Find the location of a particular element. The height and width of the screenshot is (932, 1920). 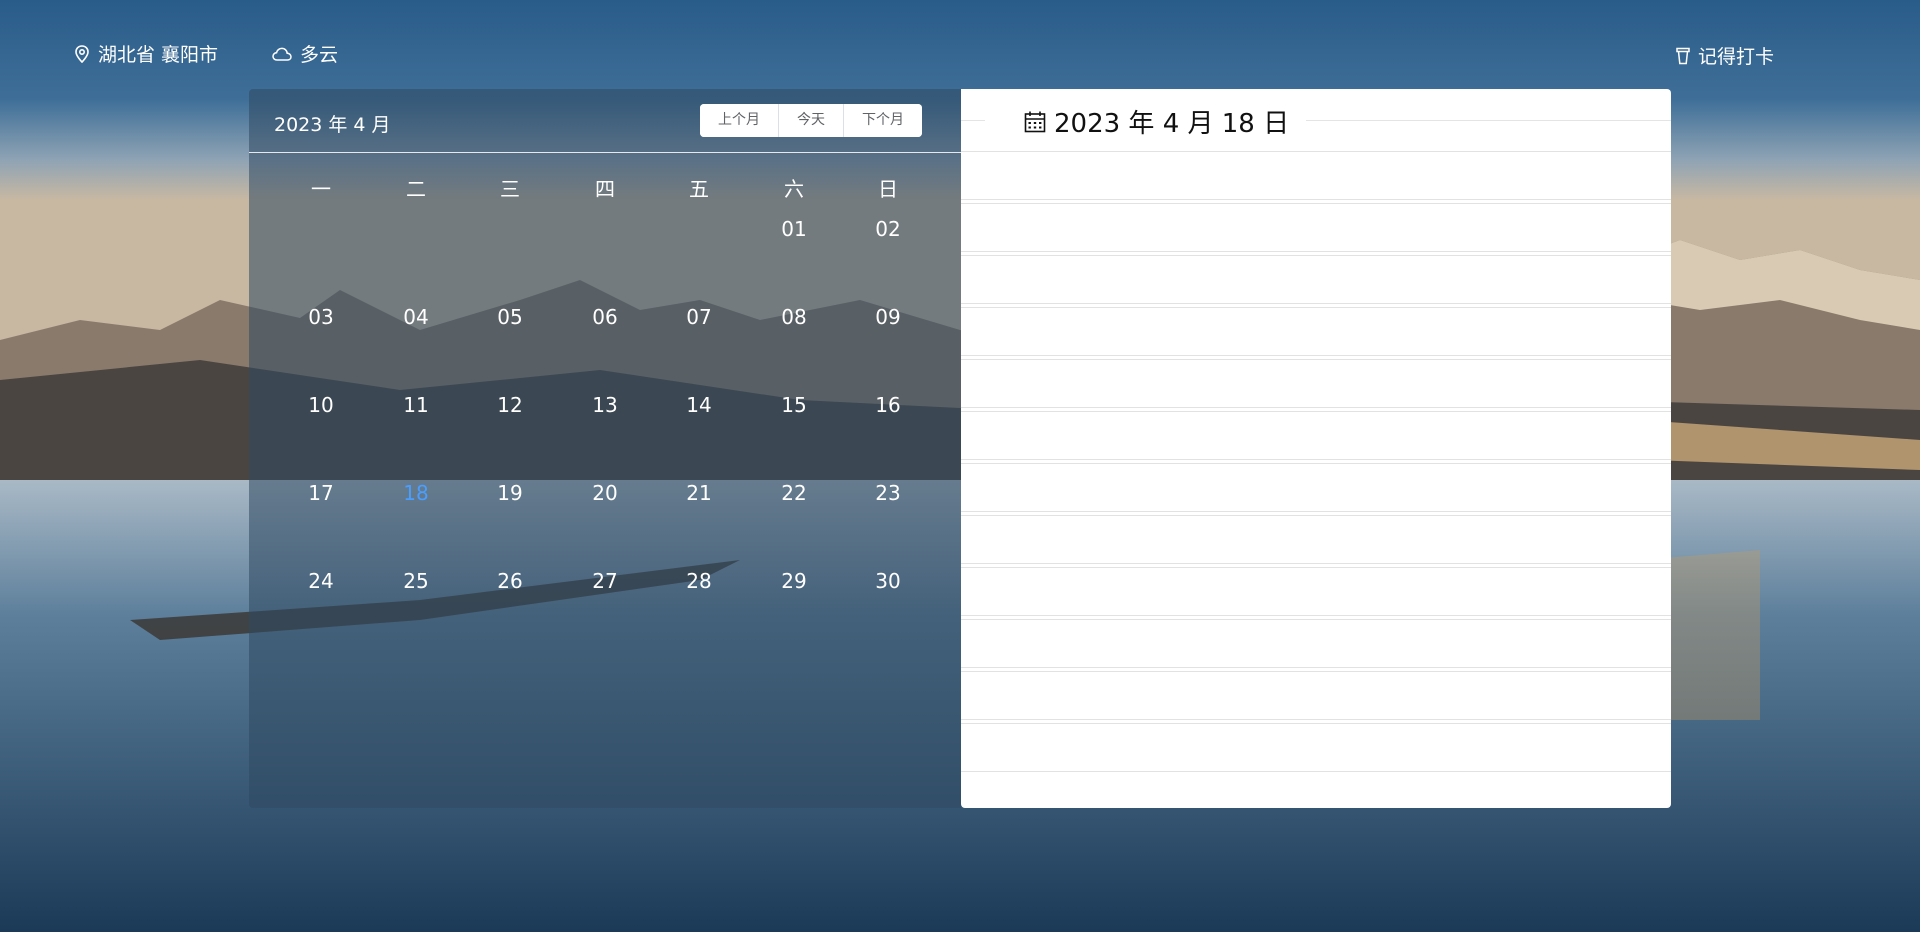

detail-header: 2023 年 4 月 18 日 is located at coordinates (1316, 120).